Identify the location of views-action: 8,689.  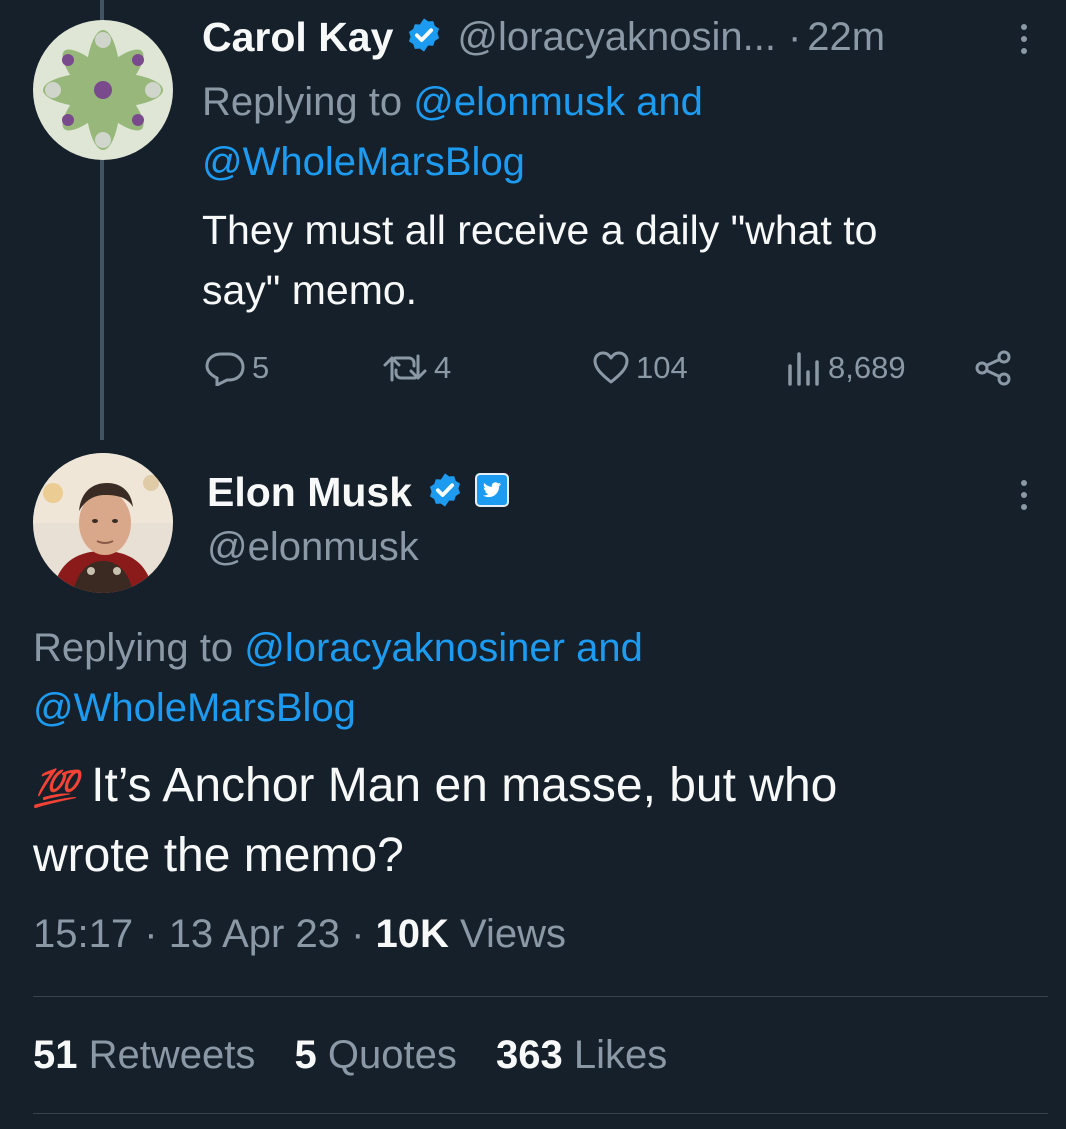
(846, 368).